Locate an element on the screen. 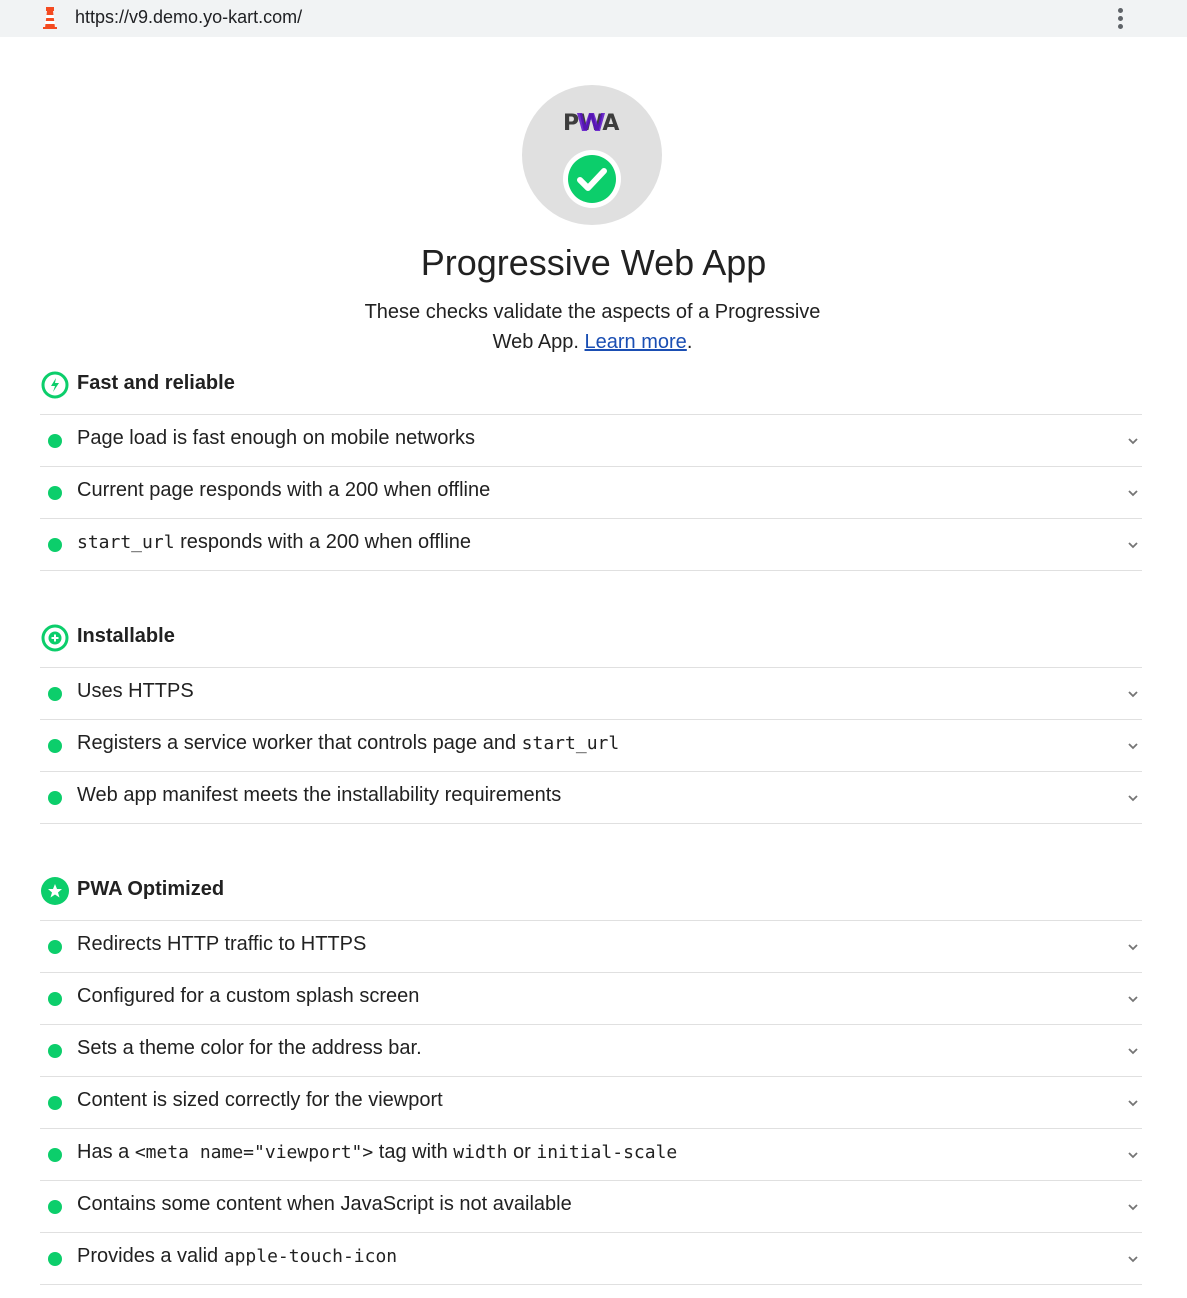 Image resolution: width=1187 pixels, height=1298 pixels. group-header: Installable is located at coordinates (591, 645).